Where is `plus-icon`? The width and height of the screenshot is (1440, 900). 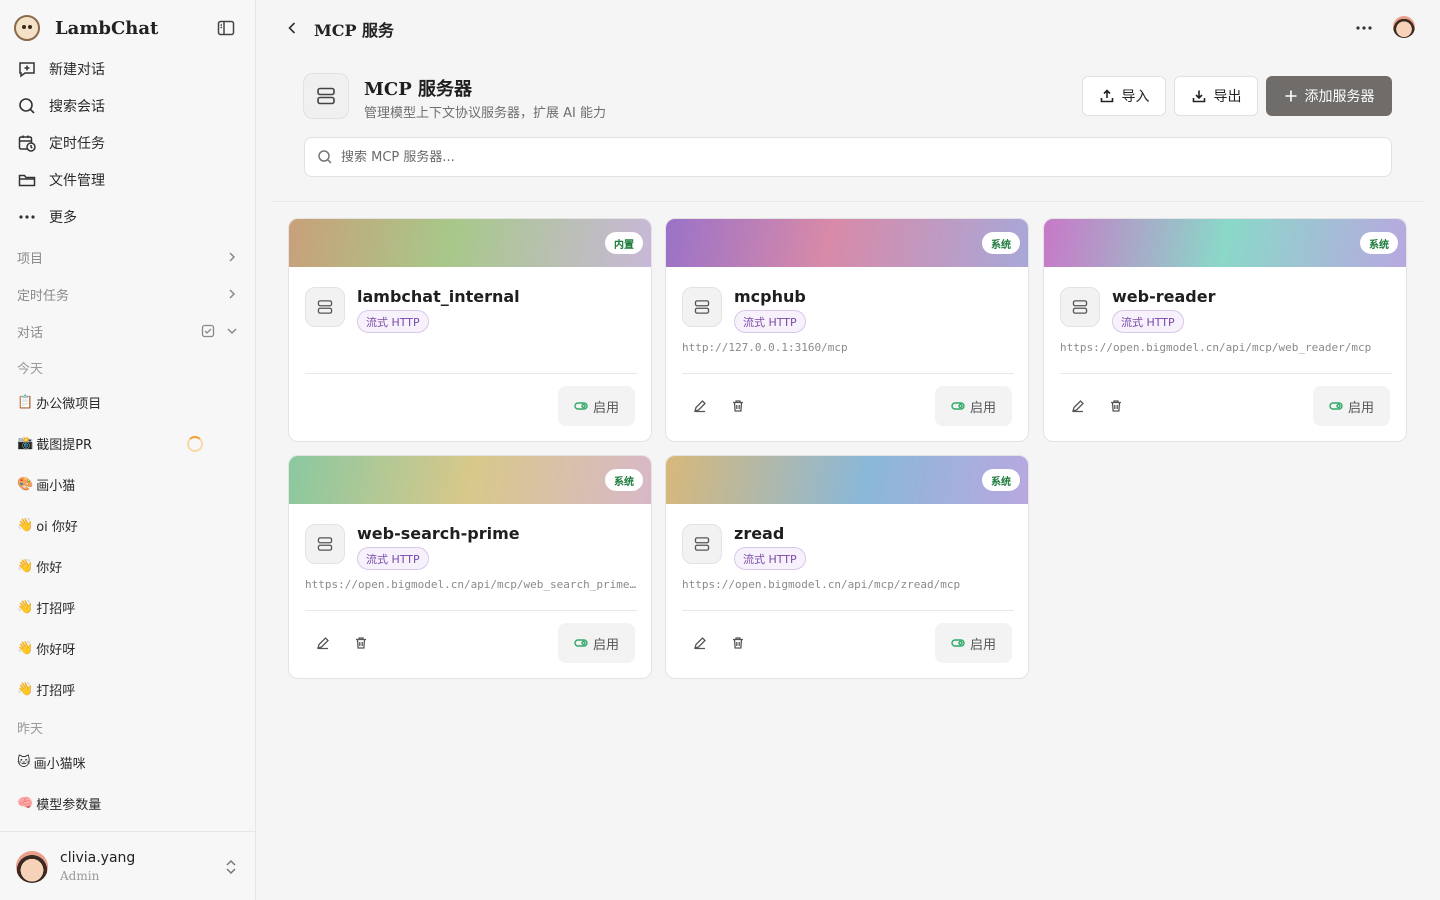
plus-icon is located at coordinates (1290, 96).